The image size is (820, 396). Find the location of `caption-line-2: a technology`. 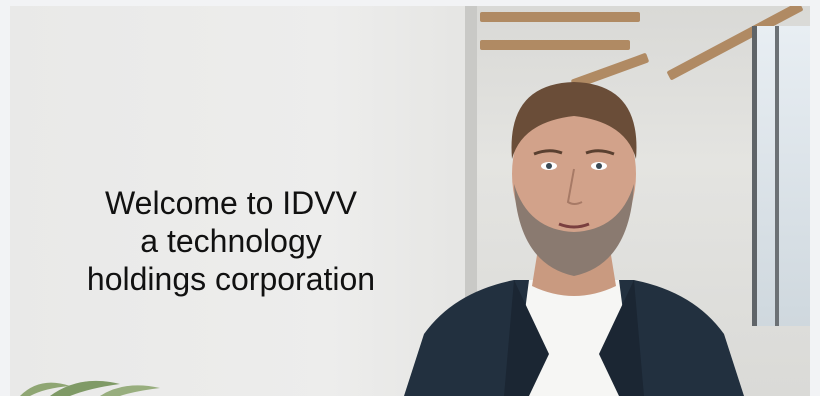

caption-line-2: a technology is located at coordinates (231, 241).